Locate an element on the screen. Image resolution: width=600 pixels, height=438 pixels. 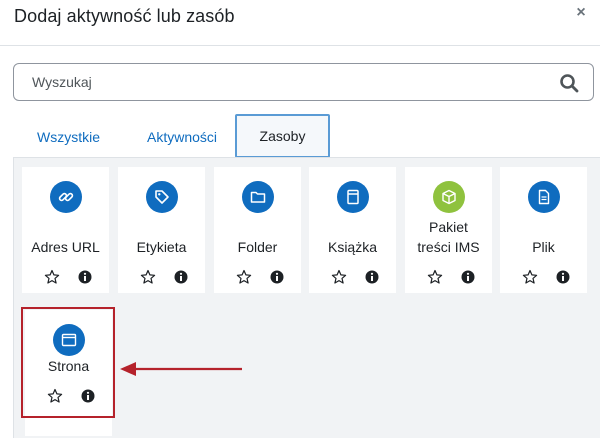
resource-card-folder: Folder is located at coordinates (257, 230).